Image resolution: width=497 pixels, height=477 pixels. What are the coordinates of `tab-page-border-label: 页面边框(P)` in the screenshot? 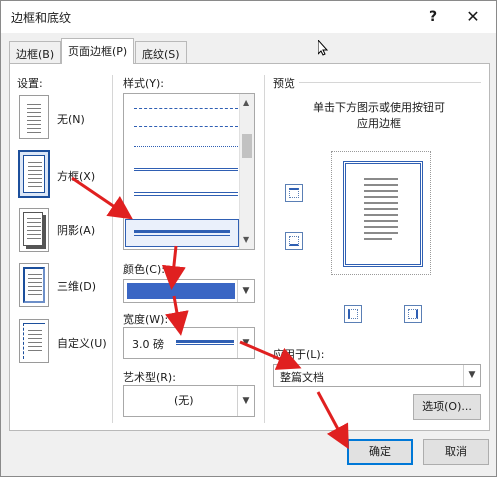 It's located at (98, 51).